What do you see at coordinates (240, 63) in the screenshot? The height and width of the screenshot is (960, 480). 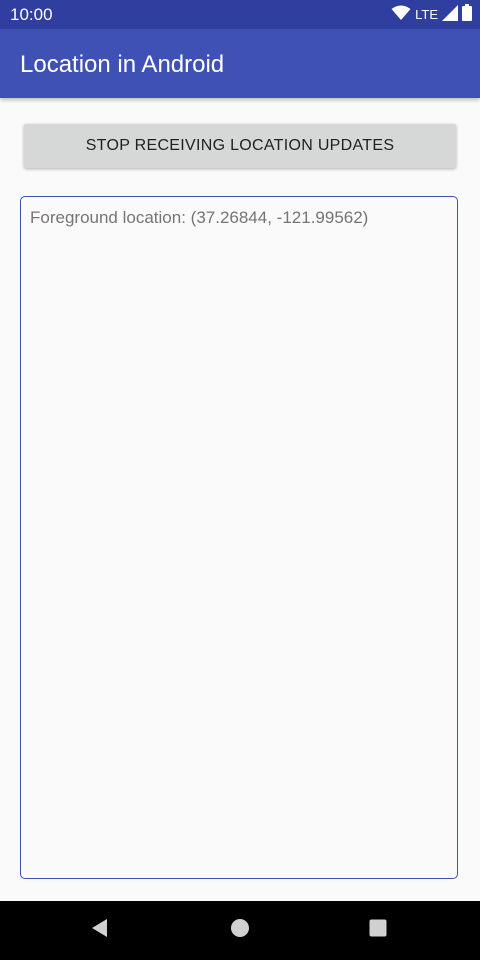 I see `app-bar: Location in Android` at bounding box center [240, 63].